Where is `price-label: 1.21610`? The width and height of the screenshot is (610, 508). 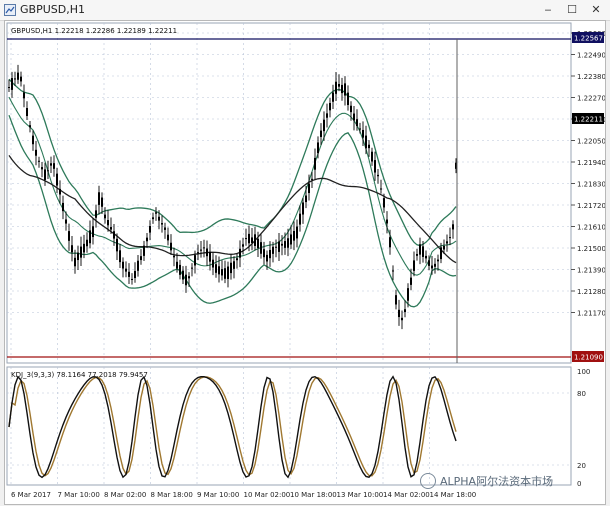 price-label: 1.21610 is located at coordinates (591, 228).